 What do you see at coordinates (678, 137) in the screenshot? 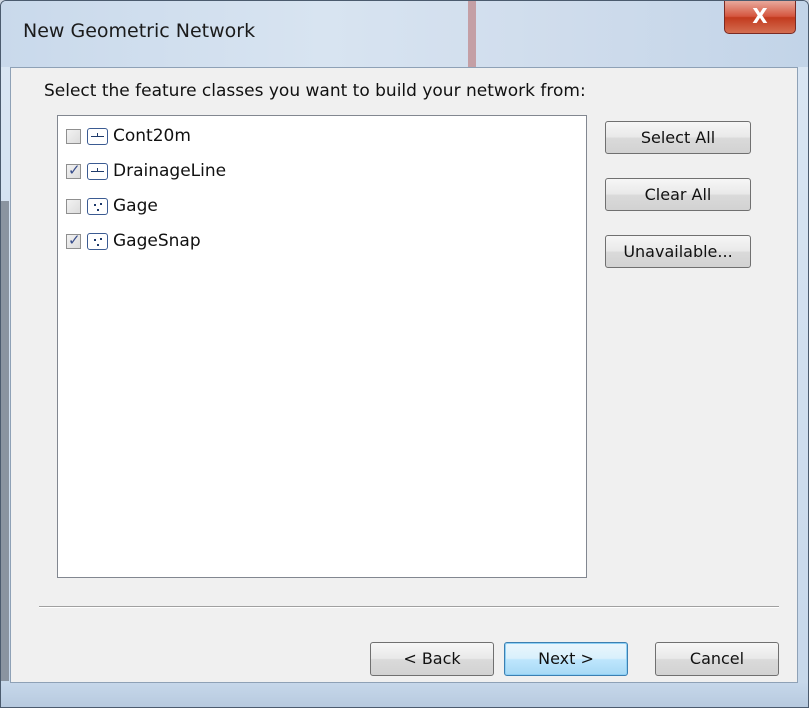
I see `select-all-button: Select All` at bounding box center [678, 137].